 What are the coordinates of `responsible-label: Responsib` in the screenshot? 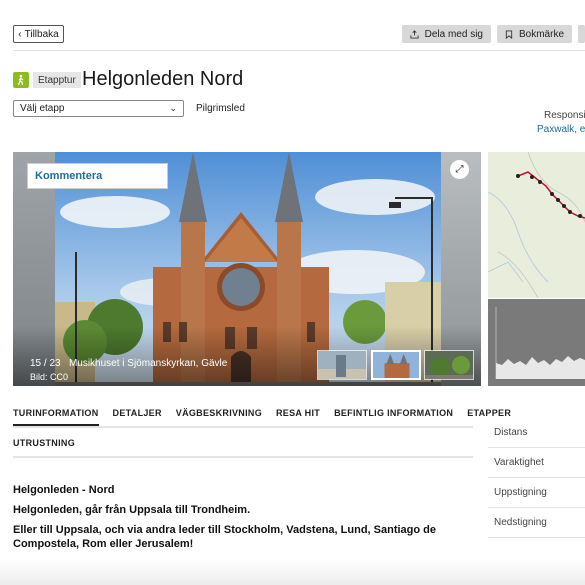 It's located at (564, 115).